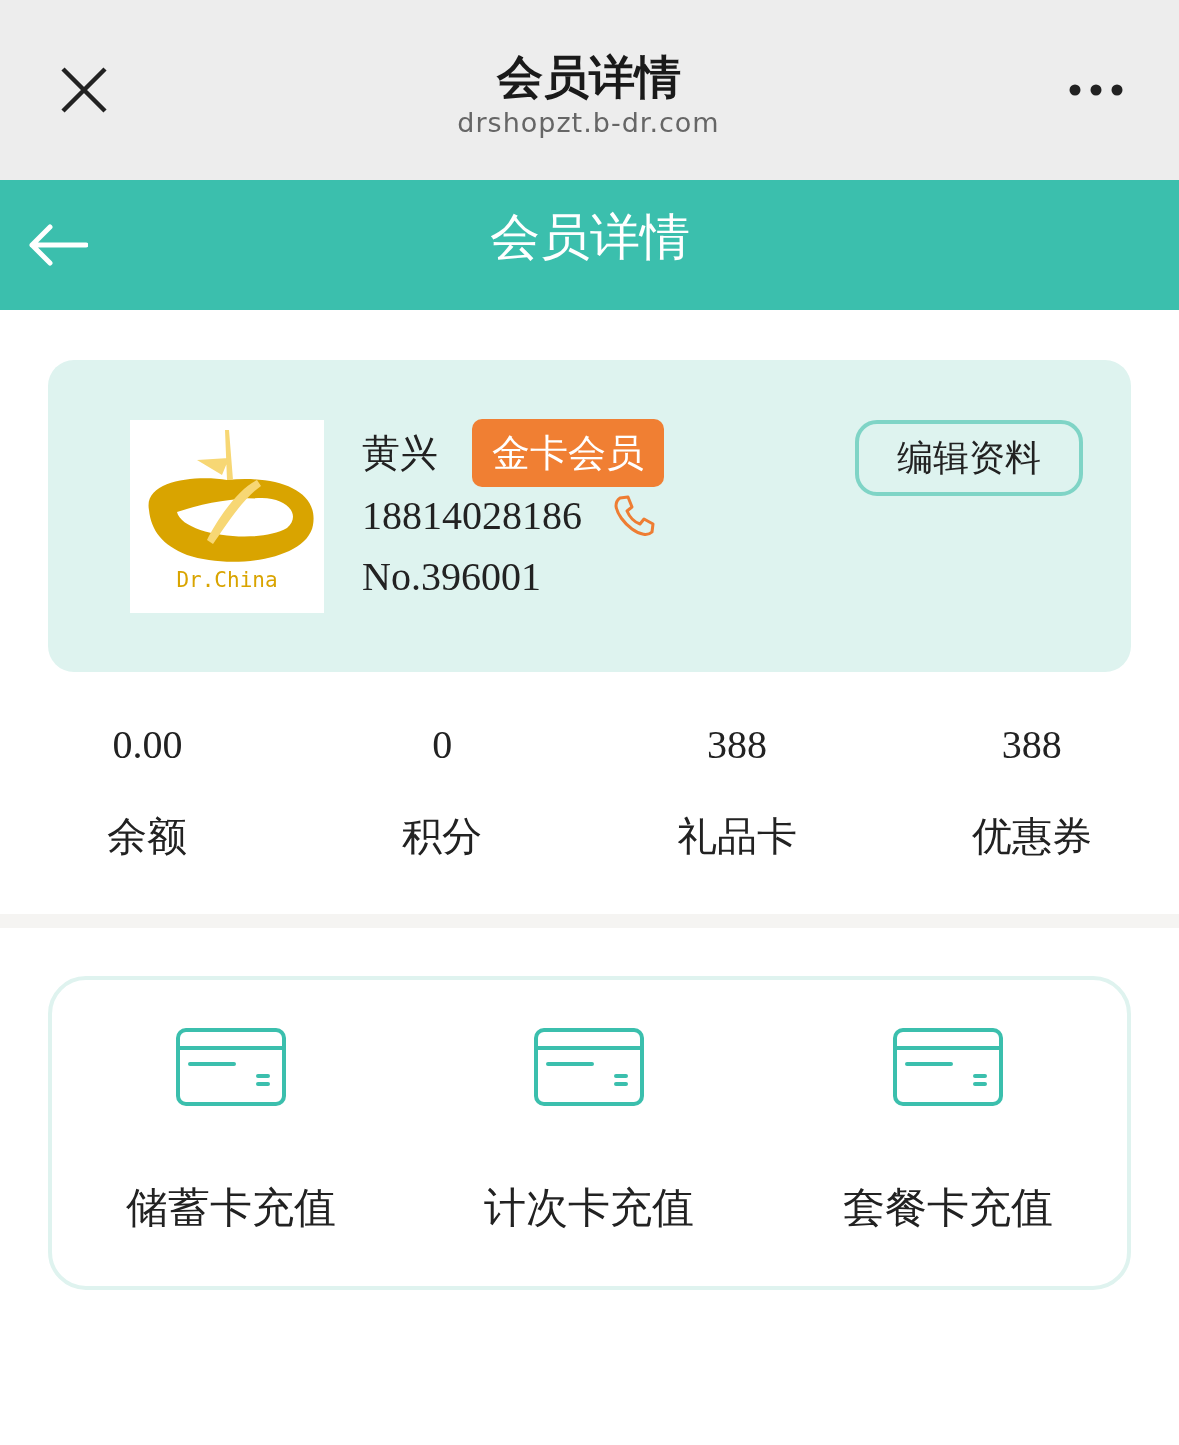 Image resolution: width=1179 pixels, height=1445 pixels. Describe the element at coordinates (227, 580) in the screenshot. I see `logo-text: Dr.China` at that location.